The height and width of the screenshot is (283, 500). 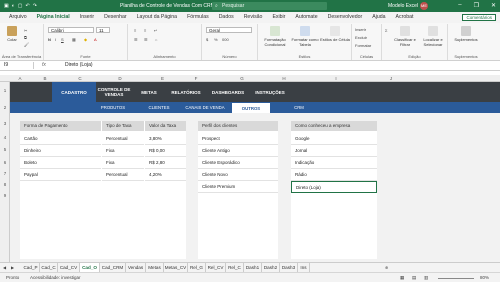 What do you see at coordinates (479, 17) in the screenshot?
I see `comments-button: Comentários` at bounding box center [479, 17].